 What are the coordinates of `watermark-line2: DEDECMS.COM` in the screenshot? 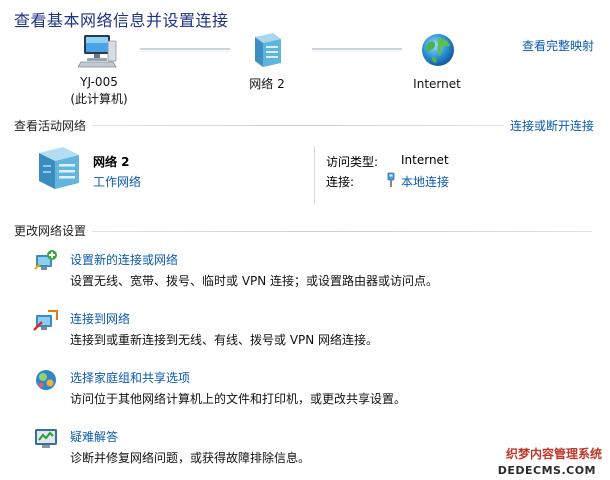 It's located at (546, 470).